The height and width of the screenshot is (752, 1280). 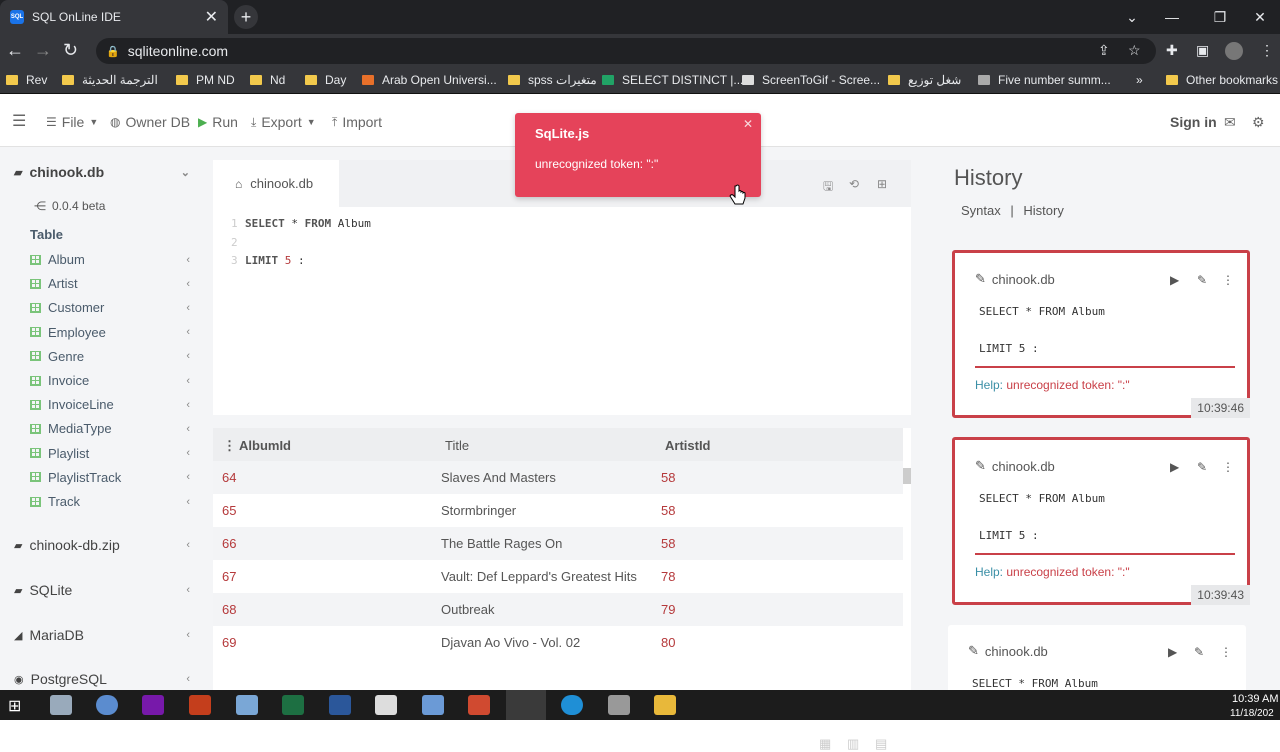 What do you see at coordinates (110, 453) in the screenshot?
I see `sidebar-table-item: Playlist ‹` at bounding box center [110, 453].